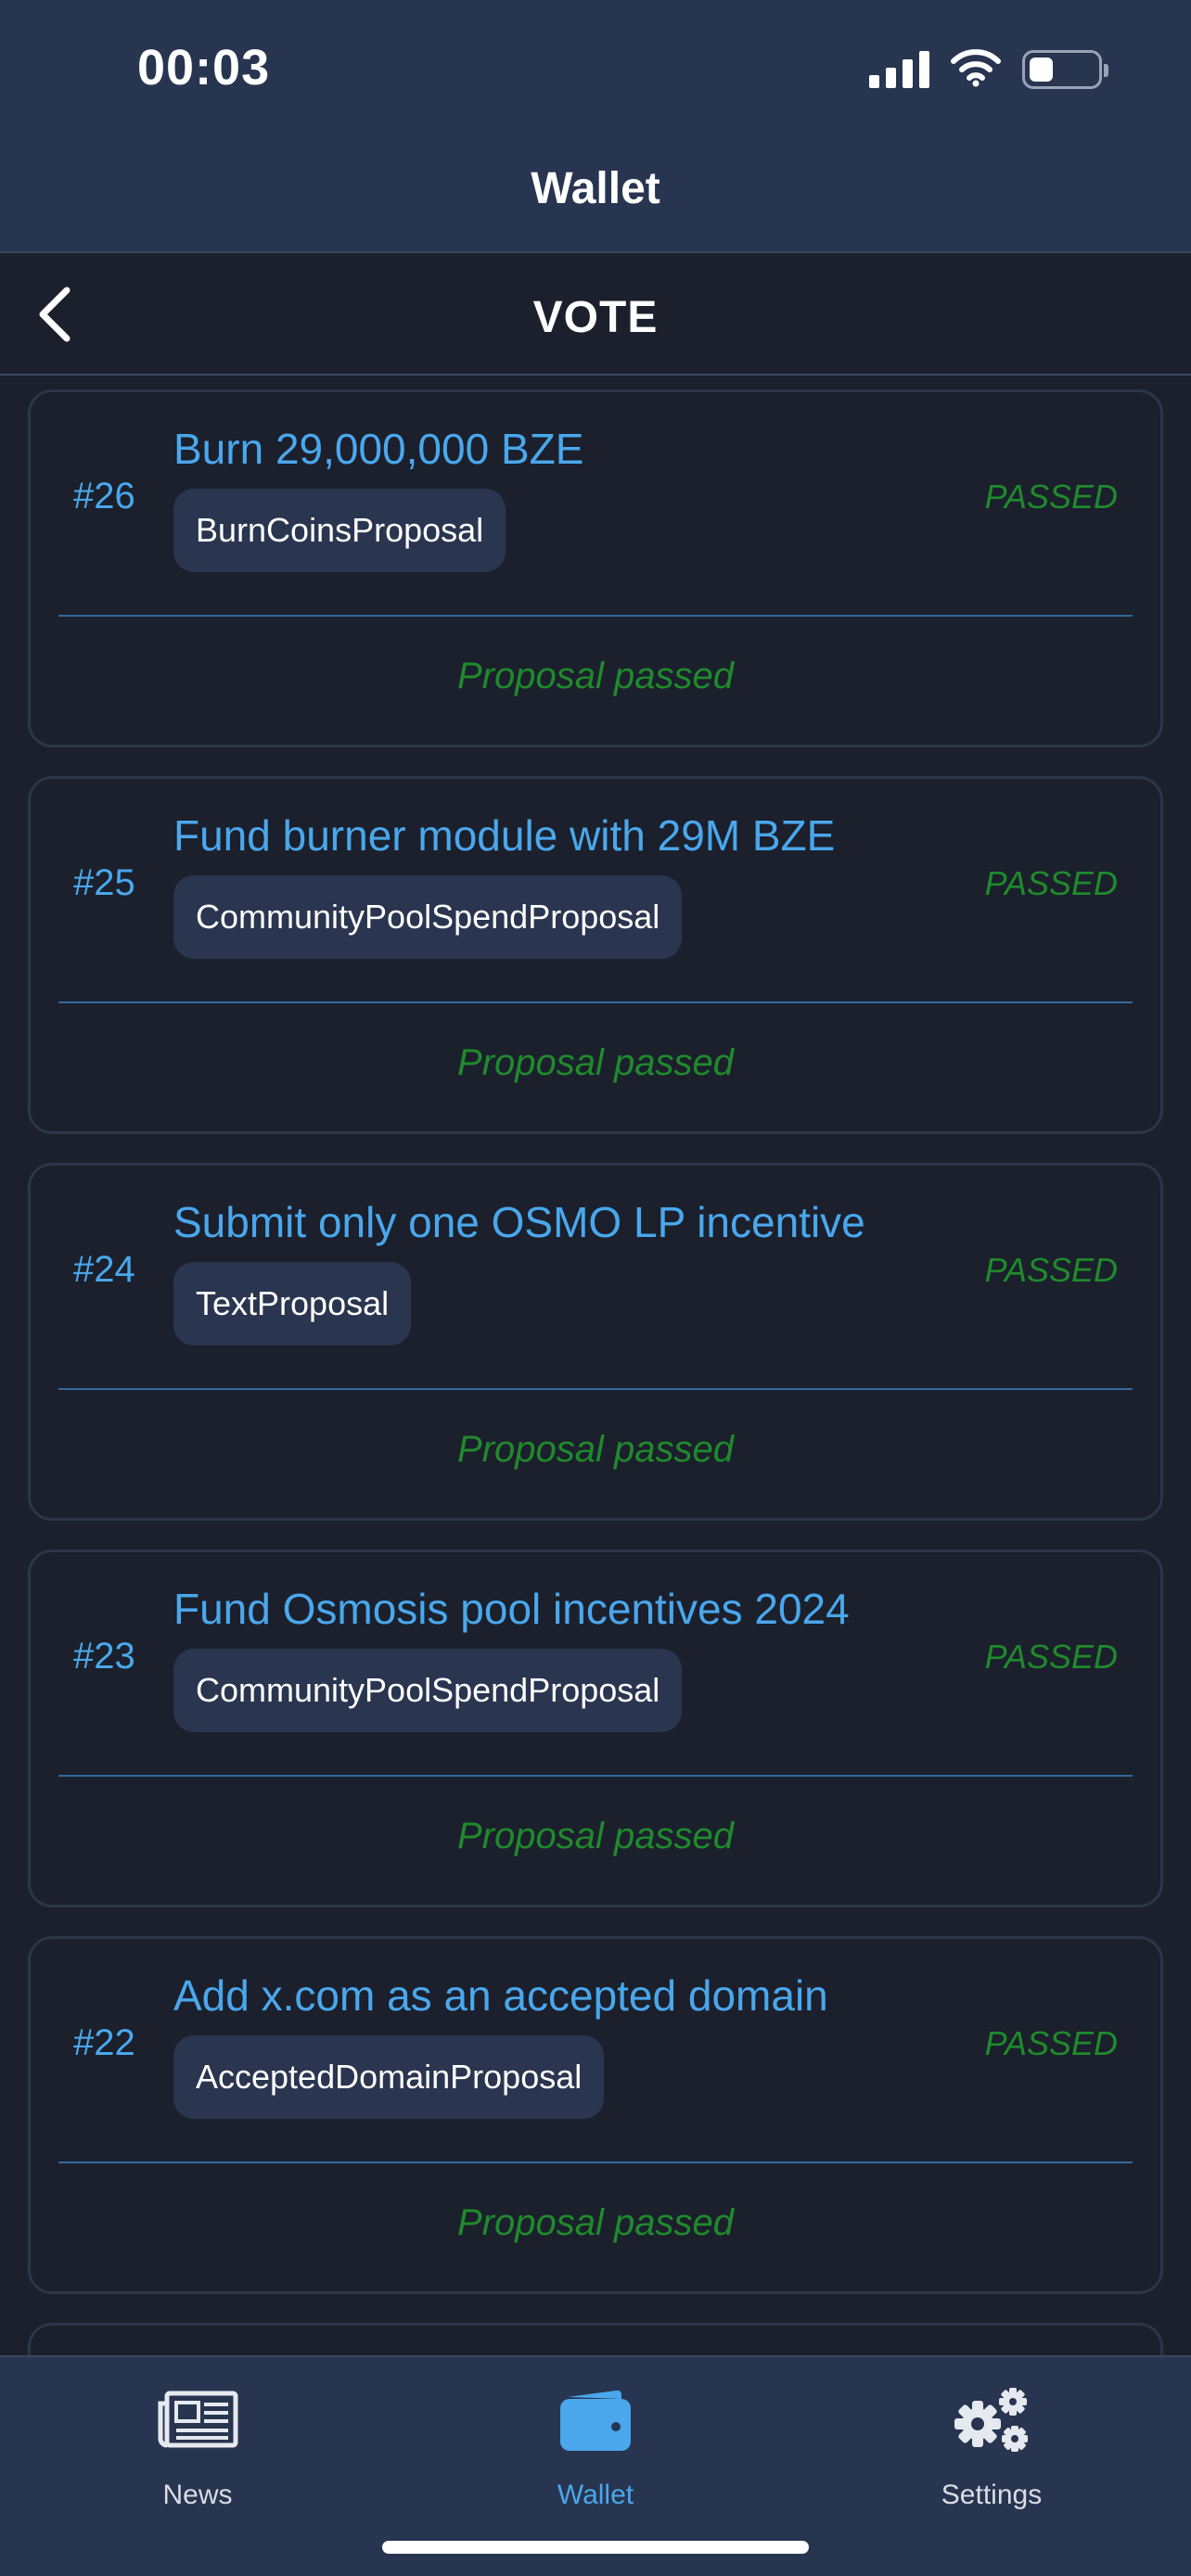 The width and height of the screenshot is (1191, 2576). I want to click on sub-nav: VOTE, so click(595, 316).